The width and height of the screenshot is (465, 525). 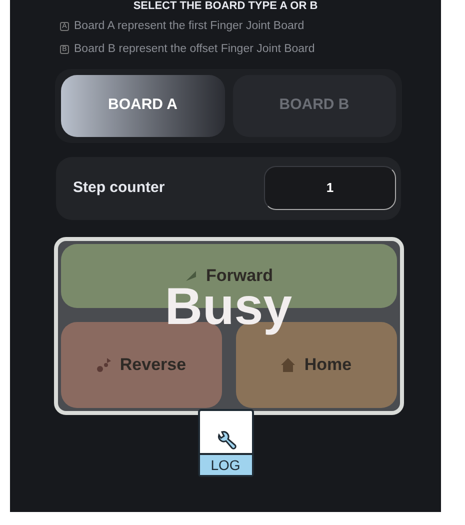 What do you see at coordinates (314, 105) in the screenshot?
I see `board-tab: BOARD B` at bounding box center [314, 105].